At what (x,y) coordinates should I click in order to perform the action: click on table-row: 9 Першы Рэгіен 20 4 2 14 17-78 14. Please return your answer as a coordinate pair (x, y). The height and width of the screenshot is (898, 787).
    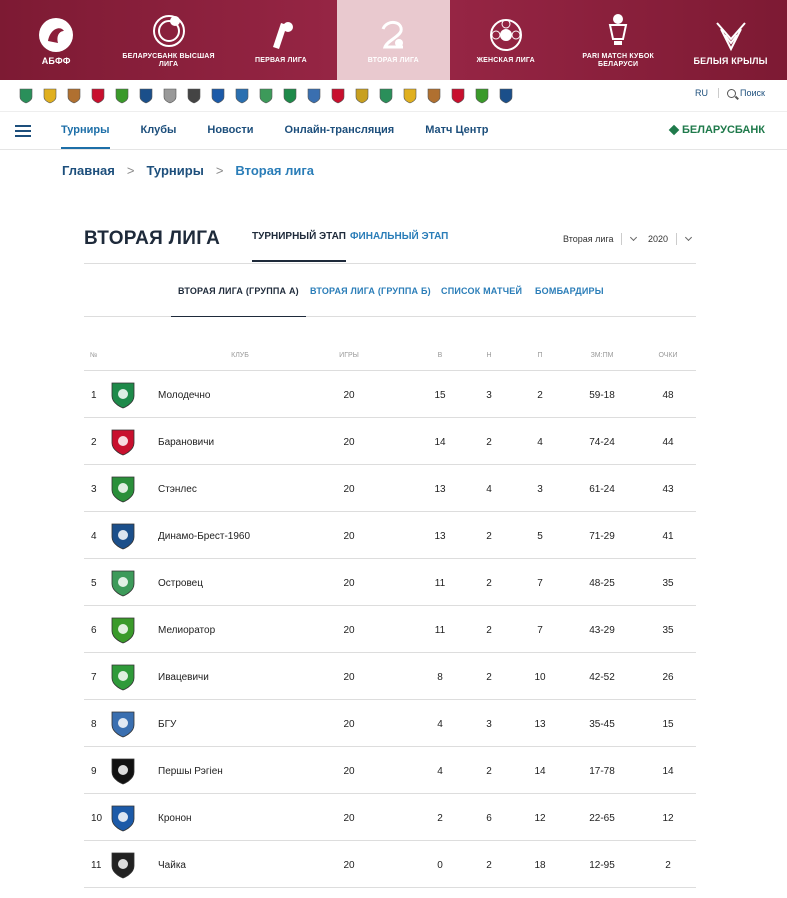
    Looking at the image, I should click on (390, 770).